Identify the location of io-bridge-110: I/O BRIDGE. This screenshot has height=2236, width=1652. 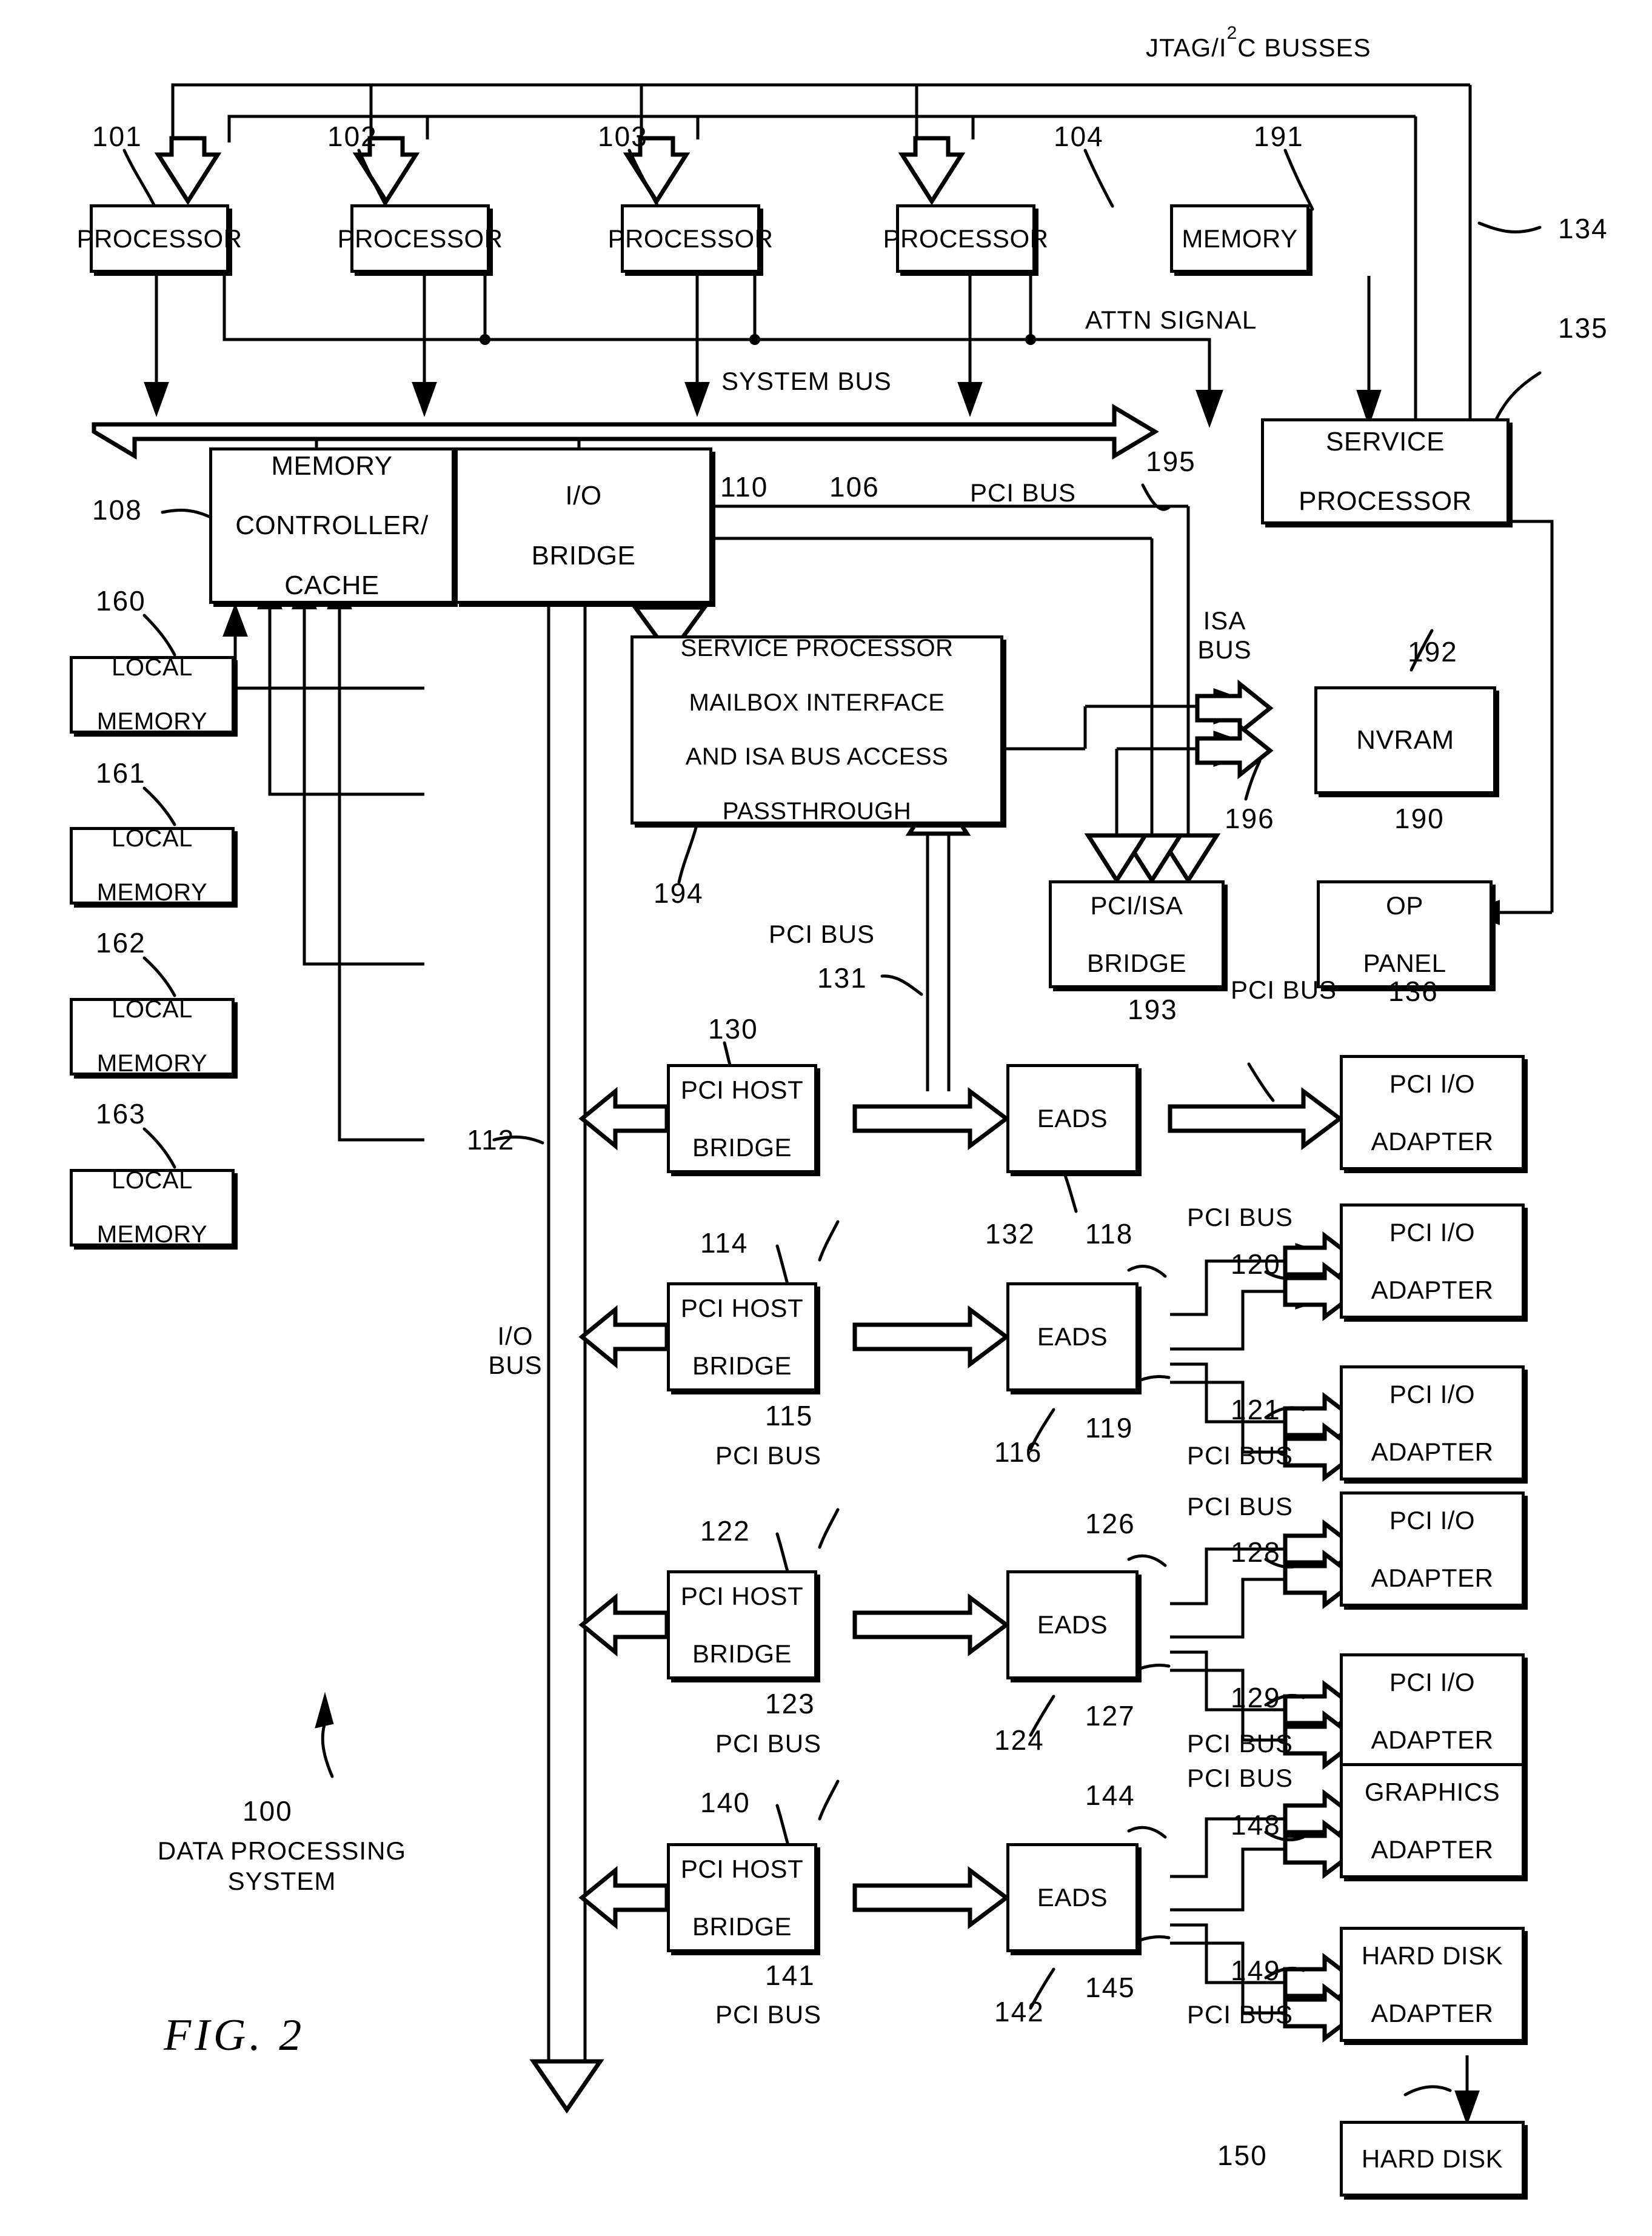
(583, 525).